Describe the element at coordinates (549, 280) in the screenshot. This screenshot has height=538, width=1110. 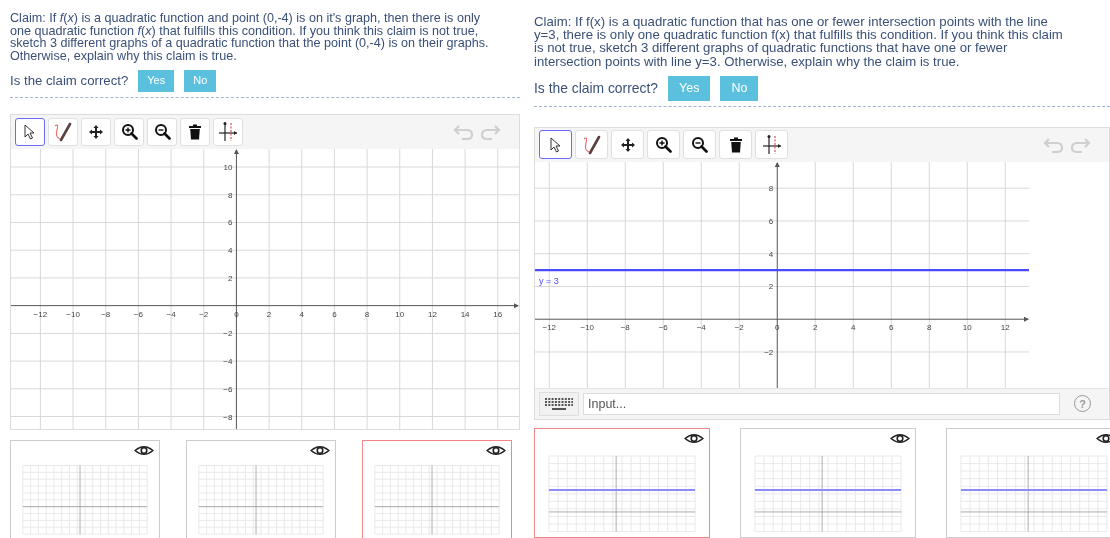
I see `line-label: y = 3` at that location.